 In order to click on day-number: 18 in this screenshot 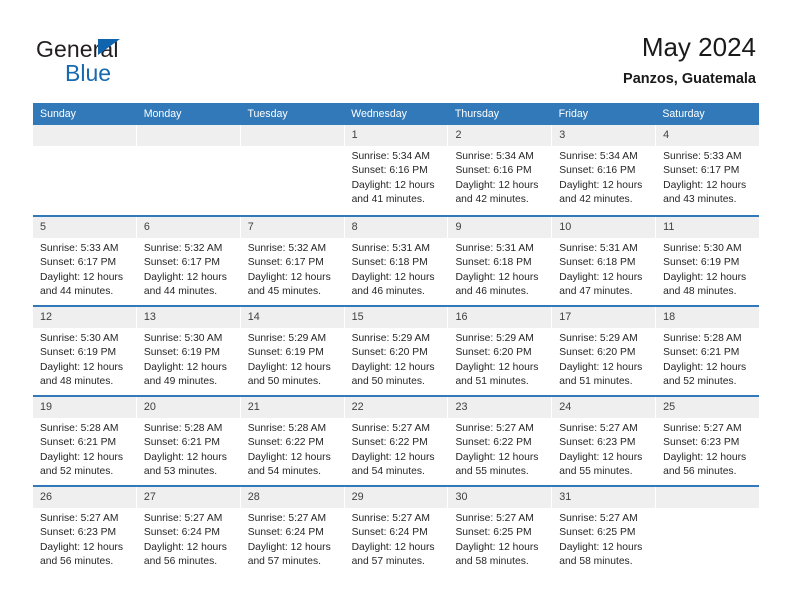, I will do `click(708, 317)`.